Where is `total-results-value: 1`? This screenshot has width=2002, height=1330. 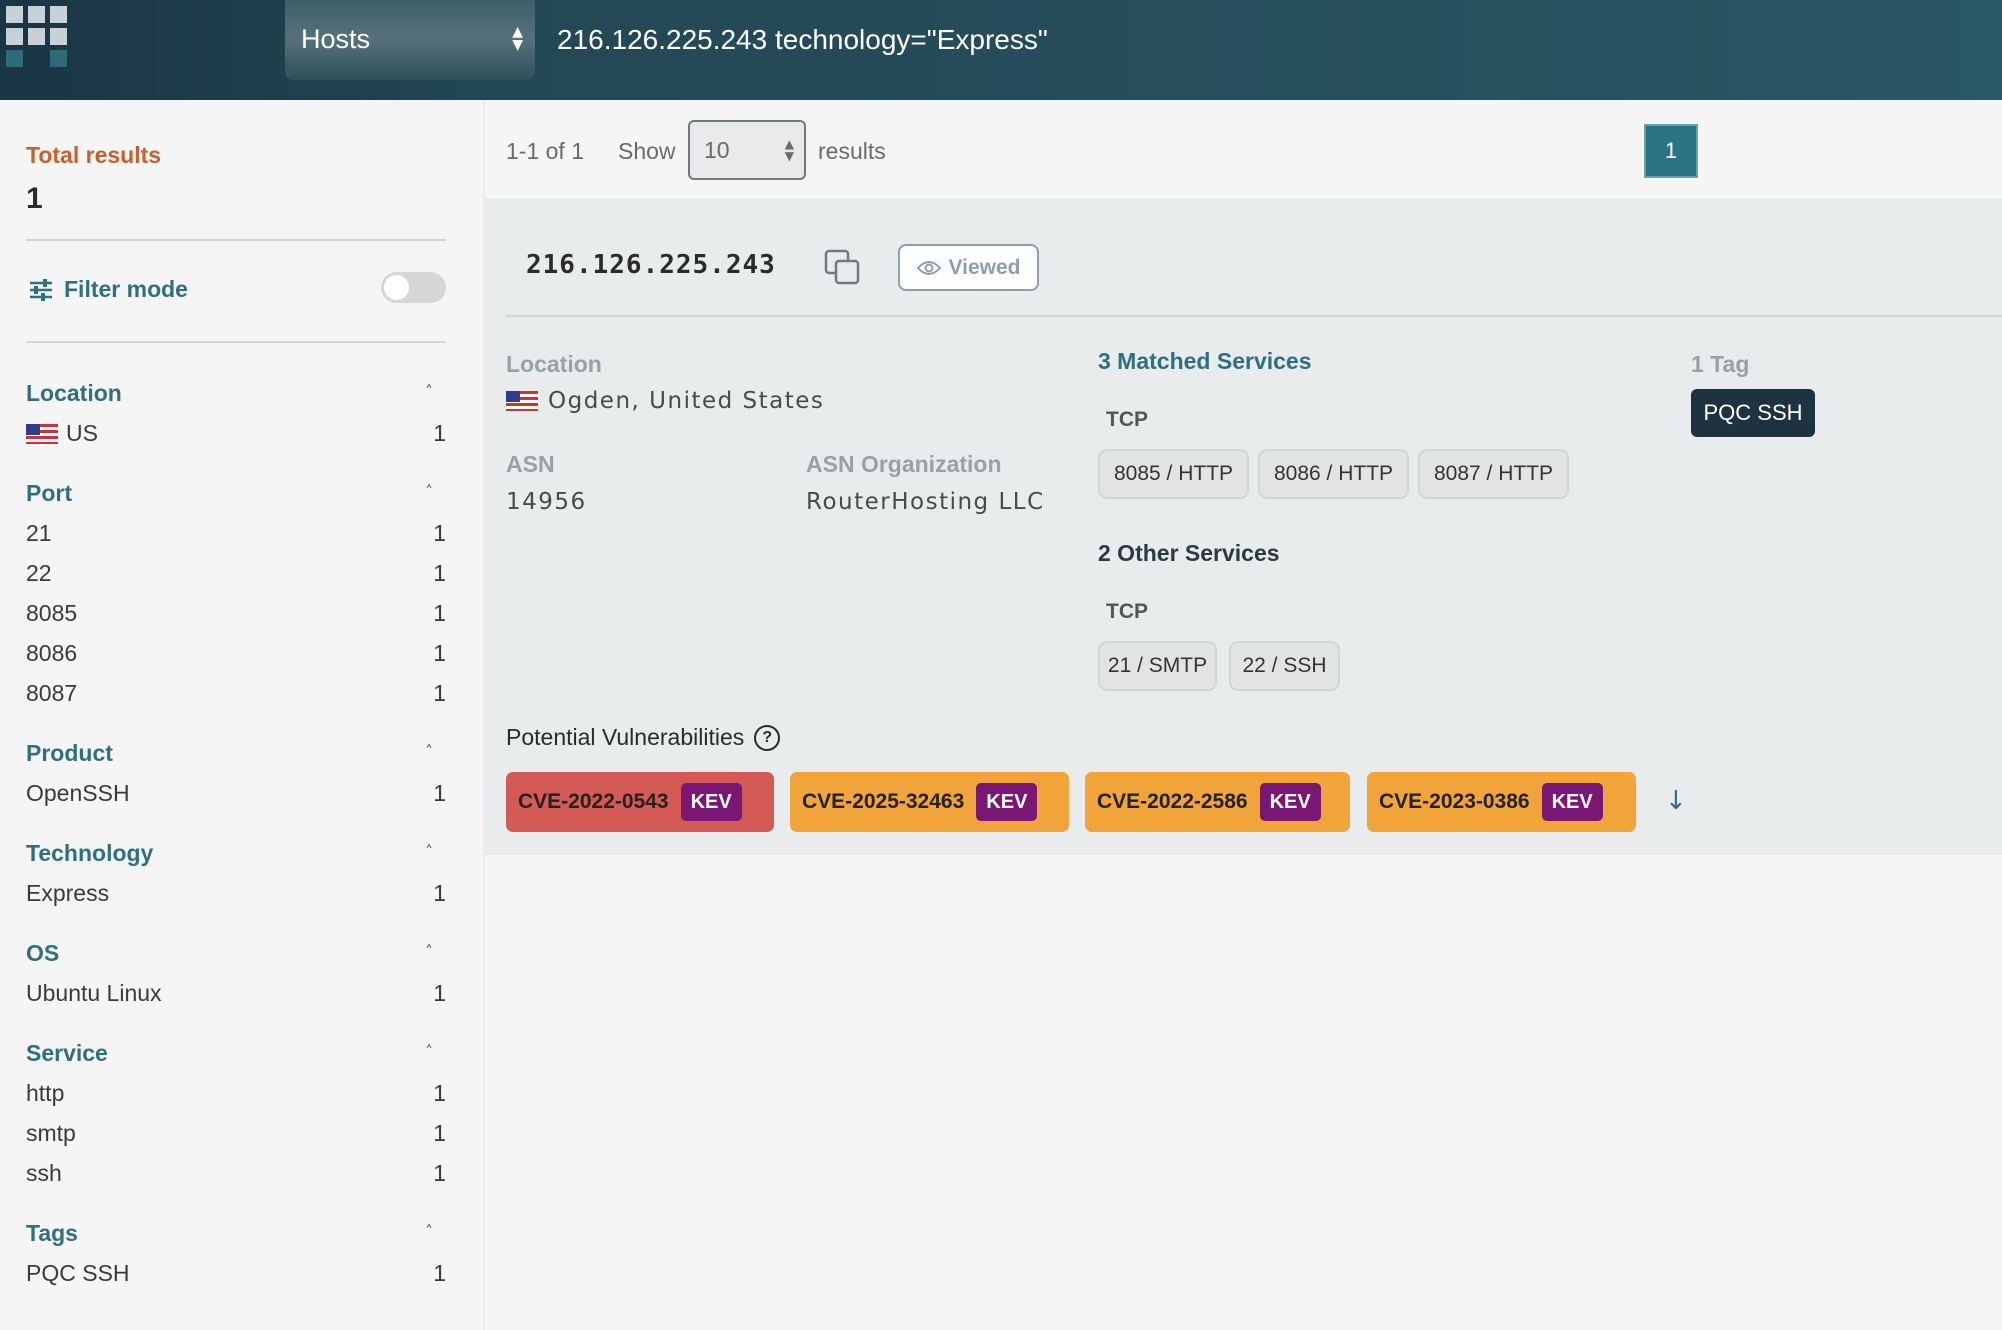 total-results-value: 1 is located at coordinates (34, 198).